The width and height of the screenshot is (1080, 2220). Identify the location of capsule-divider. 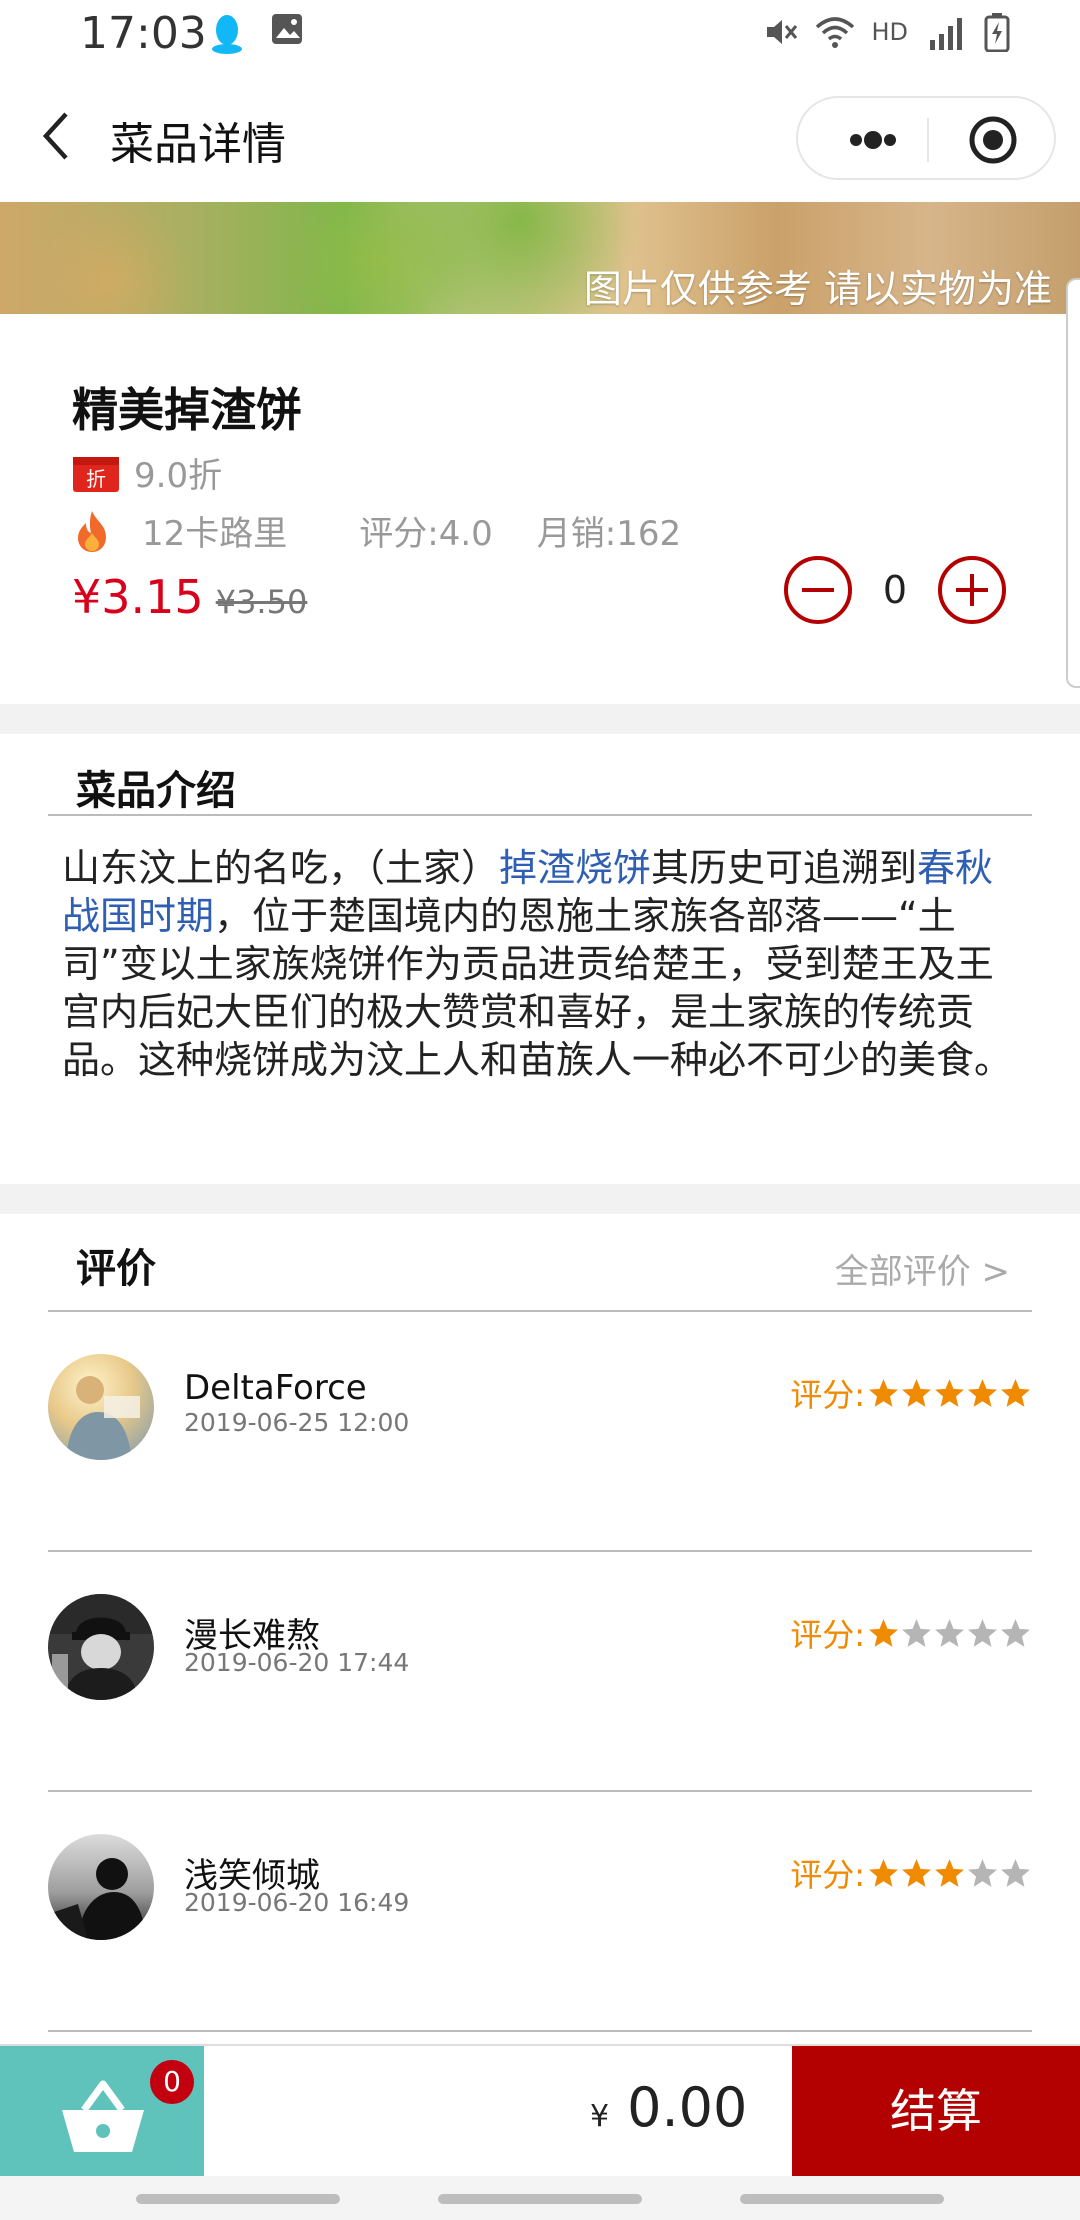
(928, 140).